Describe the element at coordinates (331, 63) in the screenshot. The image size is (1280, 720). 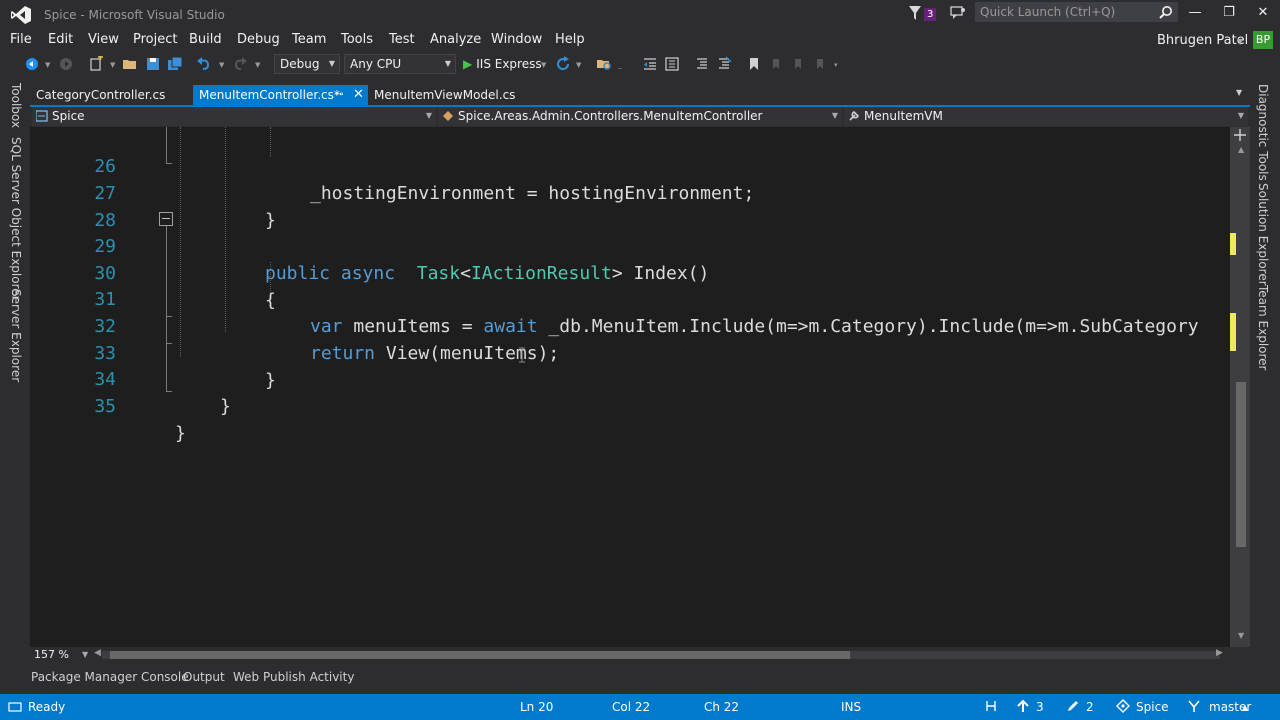
I see `chevron-down-icon: ▼` at that location.